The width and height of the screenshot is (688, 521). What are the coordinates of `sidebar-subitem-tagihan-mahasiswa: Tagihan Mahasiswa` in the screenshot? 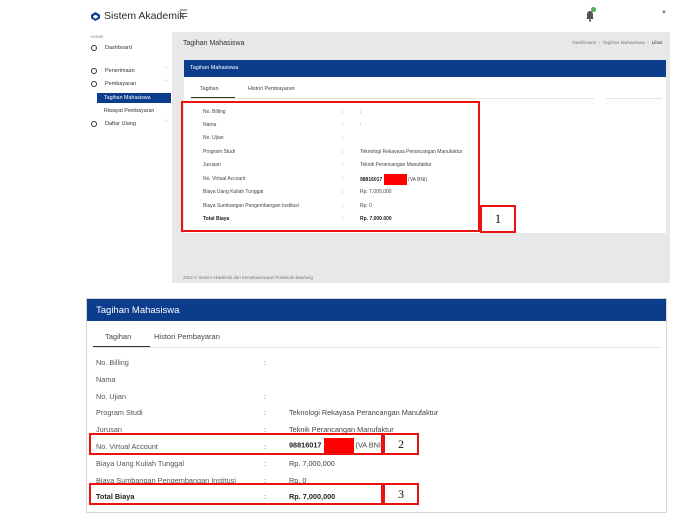 It's located at (134, 98).